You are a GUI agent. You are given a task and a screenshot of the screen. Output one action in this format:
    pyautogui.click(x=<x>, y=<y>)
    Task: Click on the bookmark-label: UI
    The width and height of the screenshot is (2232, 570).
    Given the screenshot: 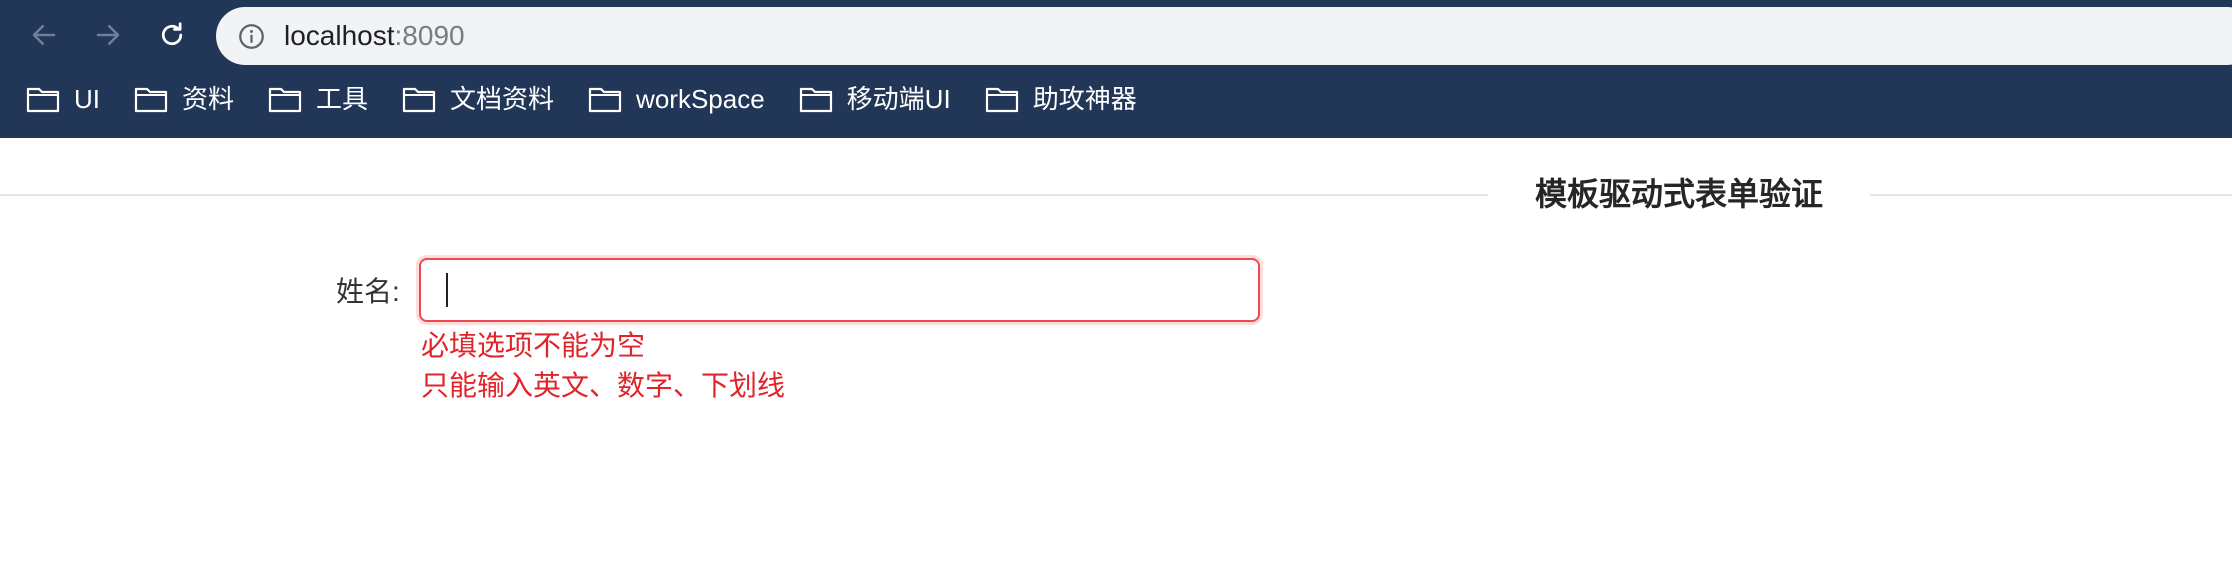 What is the action you would take?
    pyautogui.click(x=87, y=99)
    